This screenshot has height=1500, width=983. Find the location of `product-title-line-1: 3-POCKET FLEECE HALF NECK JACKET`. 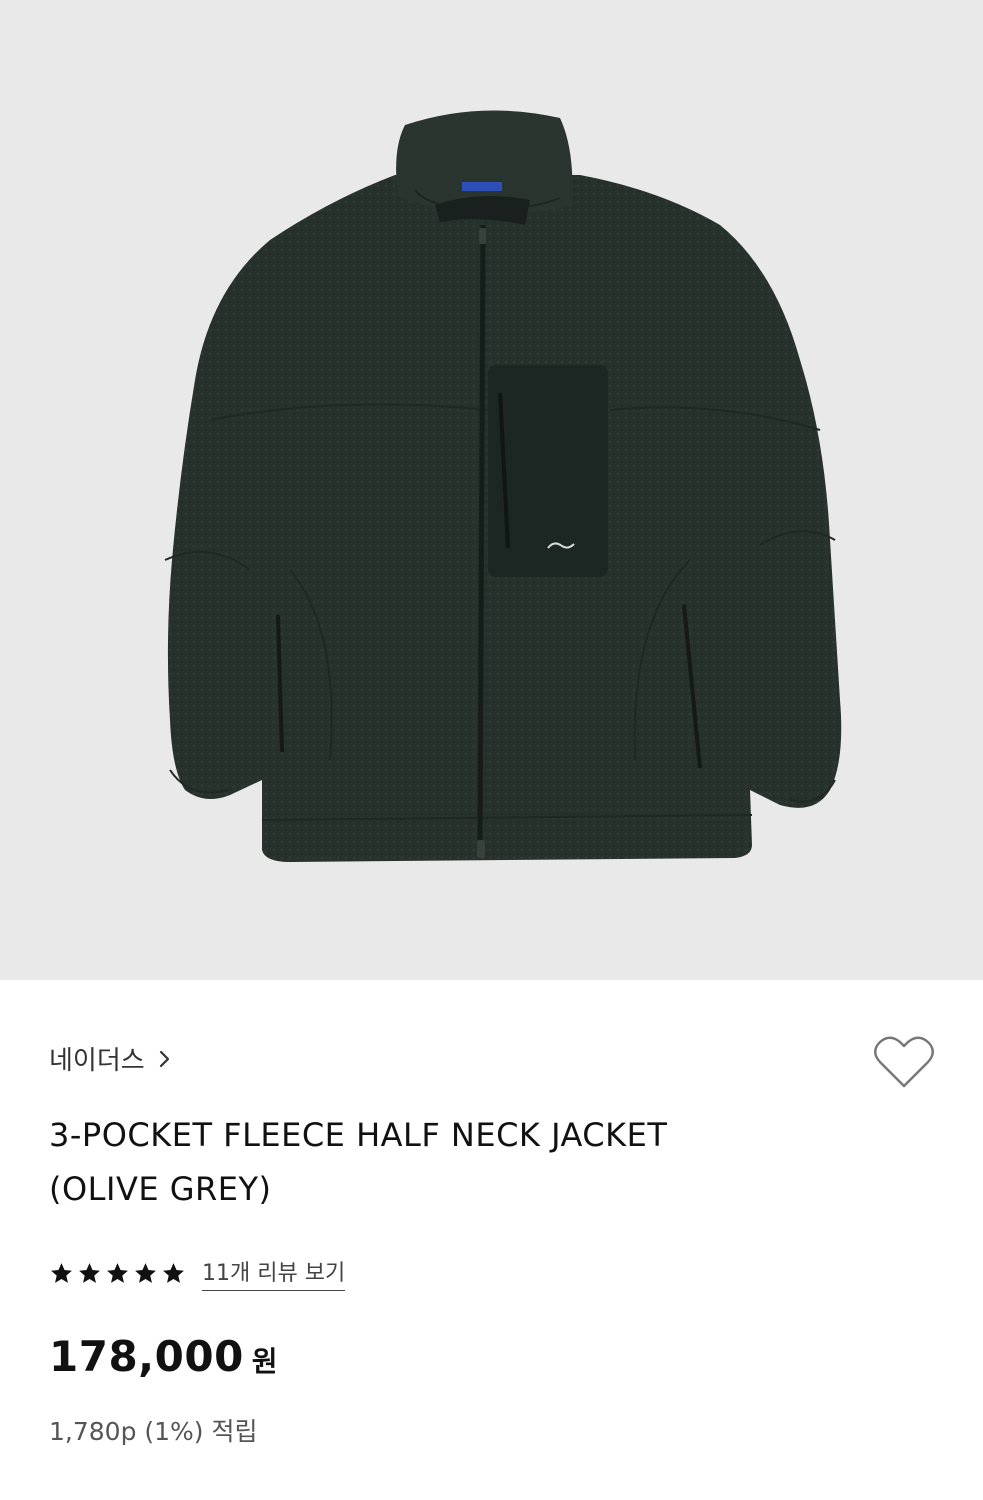

product-title-line-1: 3-POCKET FLEECE HALF NECK JACKET is located at coordinates (358, 1135).